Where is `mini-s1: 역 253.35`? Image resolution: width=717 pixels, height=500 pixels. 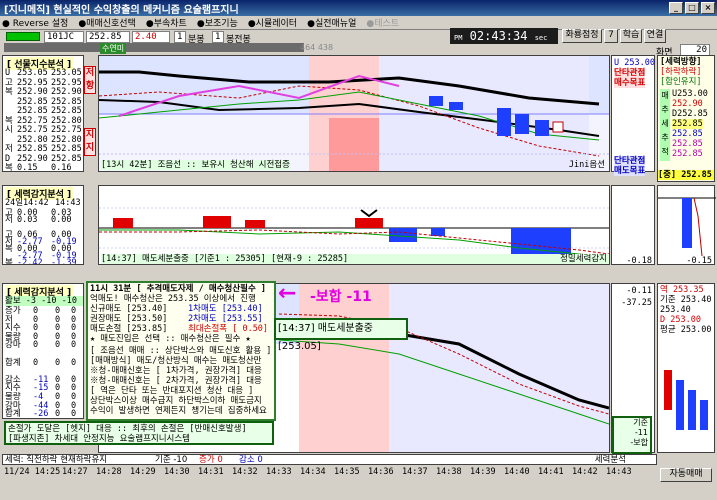
mini-s1: 역 253.35 is located at coordinates (682, 290).